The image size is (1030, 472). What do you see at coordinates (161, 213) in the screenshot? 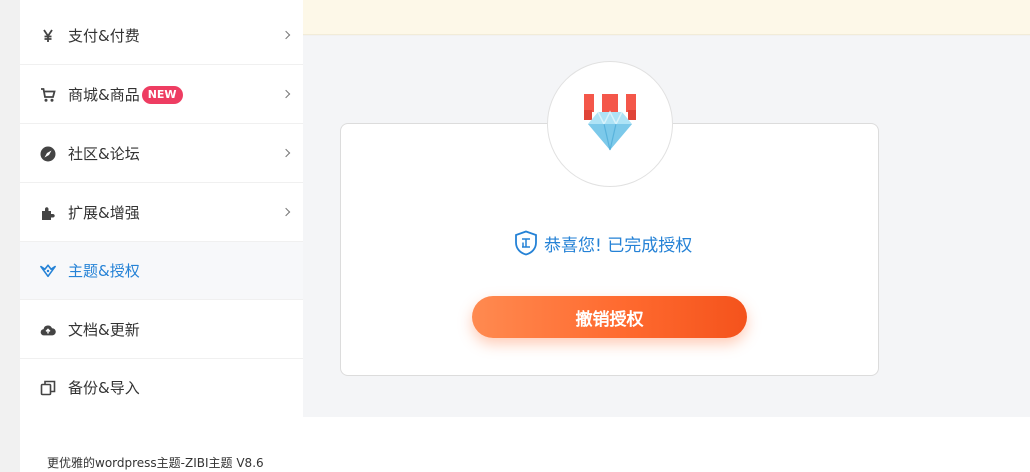
I see `sidebar-item-extensions: 扩展&增强` at bounding box center [161, 213].